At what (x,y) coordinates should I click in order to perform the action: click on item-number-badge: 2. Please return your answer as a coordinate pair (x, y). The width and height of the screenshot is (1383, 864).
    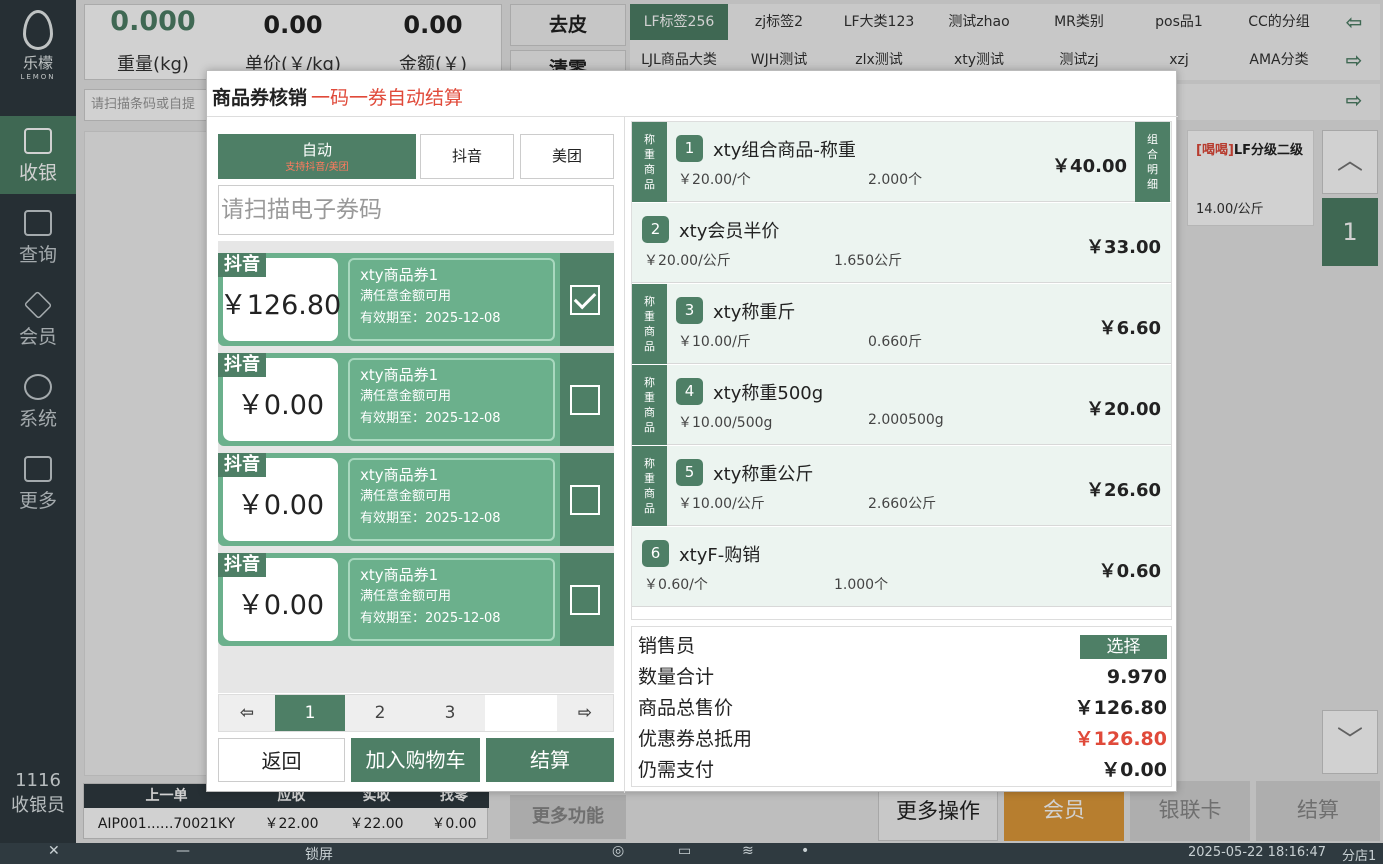
    Looking at the image, I should click on (655, 229).